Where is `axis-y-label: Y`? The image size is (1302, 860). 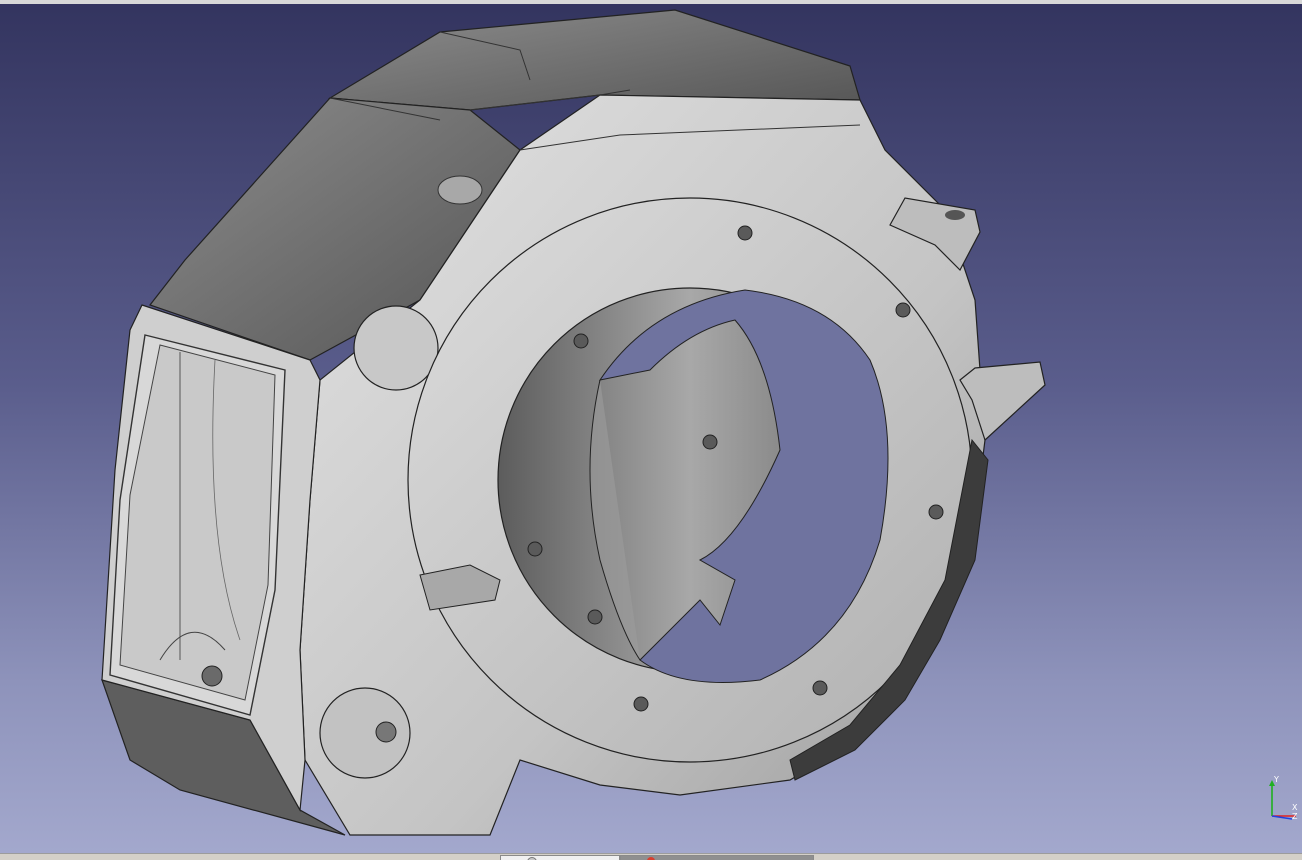 axis-y-label: Y is located at coordinates (1276, 779).